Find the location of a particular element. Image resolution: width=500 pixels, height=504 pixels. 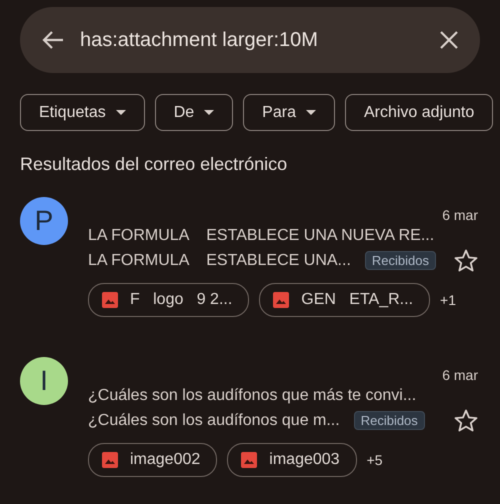

close-icon is located at coordinates (449, 40).